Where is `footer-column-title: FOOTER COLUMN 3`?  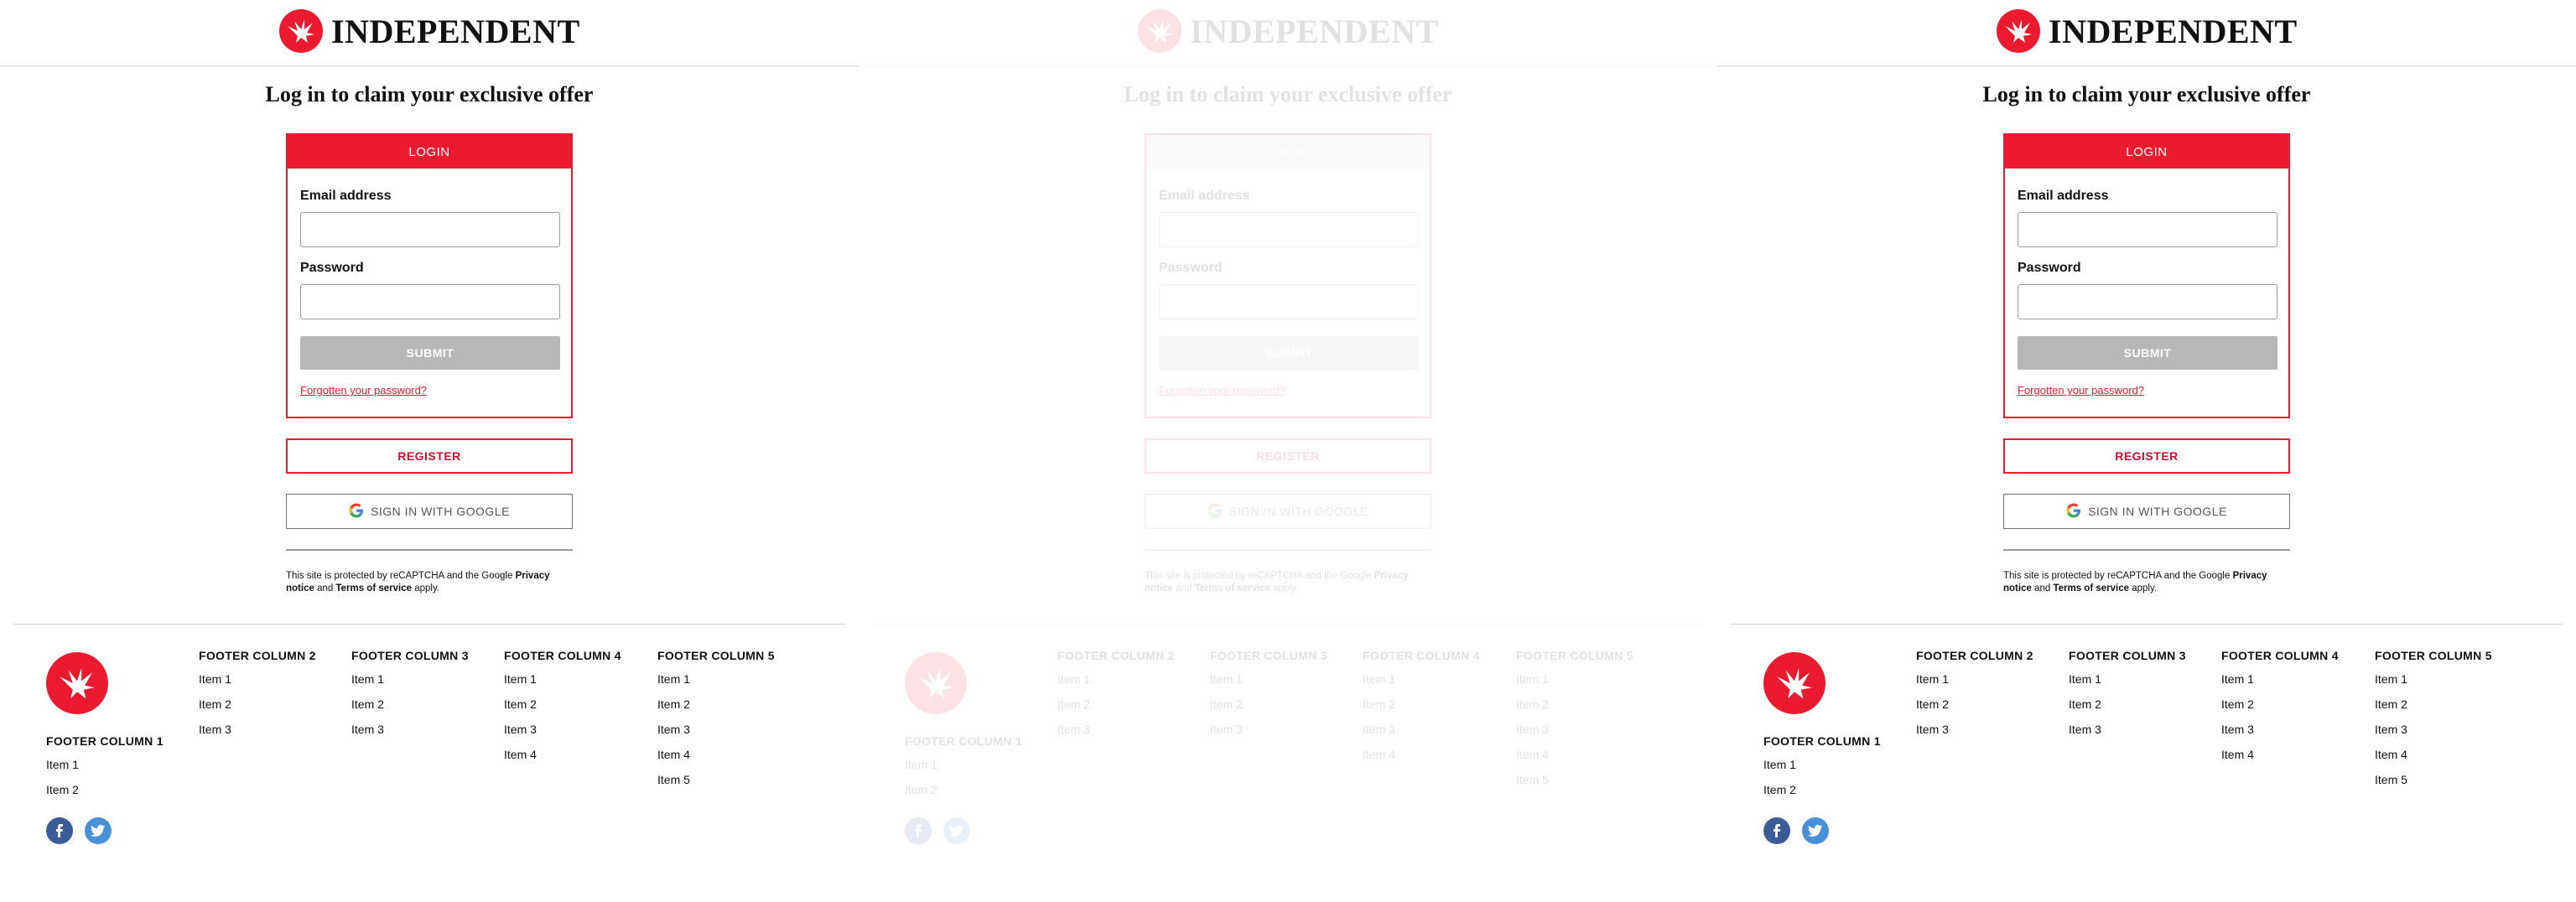 footer-column-title: FOOTER COLUMN 3 is located at coordinates (410, 655).